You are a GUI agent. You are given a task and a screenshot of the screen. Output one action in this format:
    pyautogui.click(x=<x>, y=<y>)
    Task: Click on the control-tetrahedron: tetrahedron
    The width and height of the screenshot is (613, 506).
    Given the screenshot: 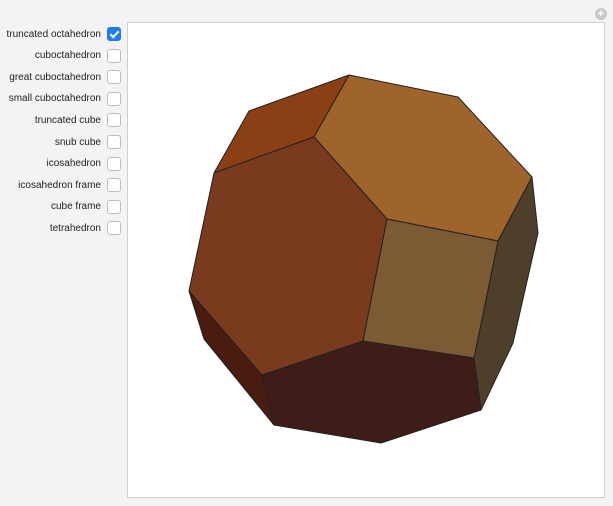 What is the action you would take?
    pyautogui.click(x=62, y=228)
    